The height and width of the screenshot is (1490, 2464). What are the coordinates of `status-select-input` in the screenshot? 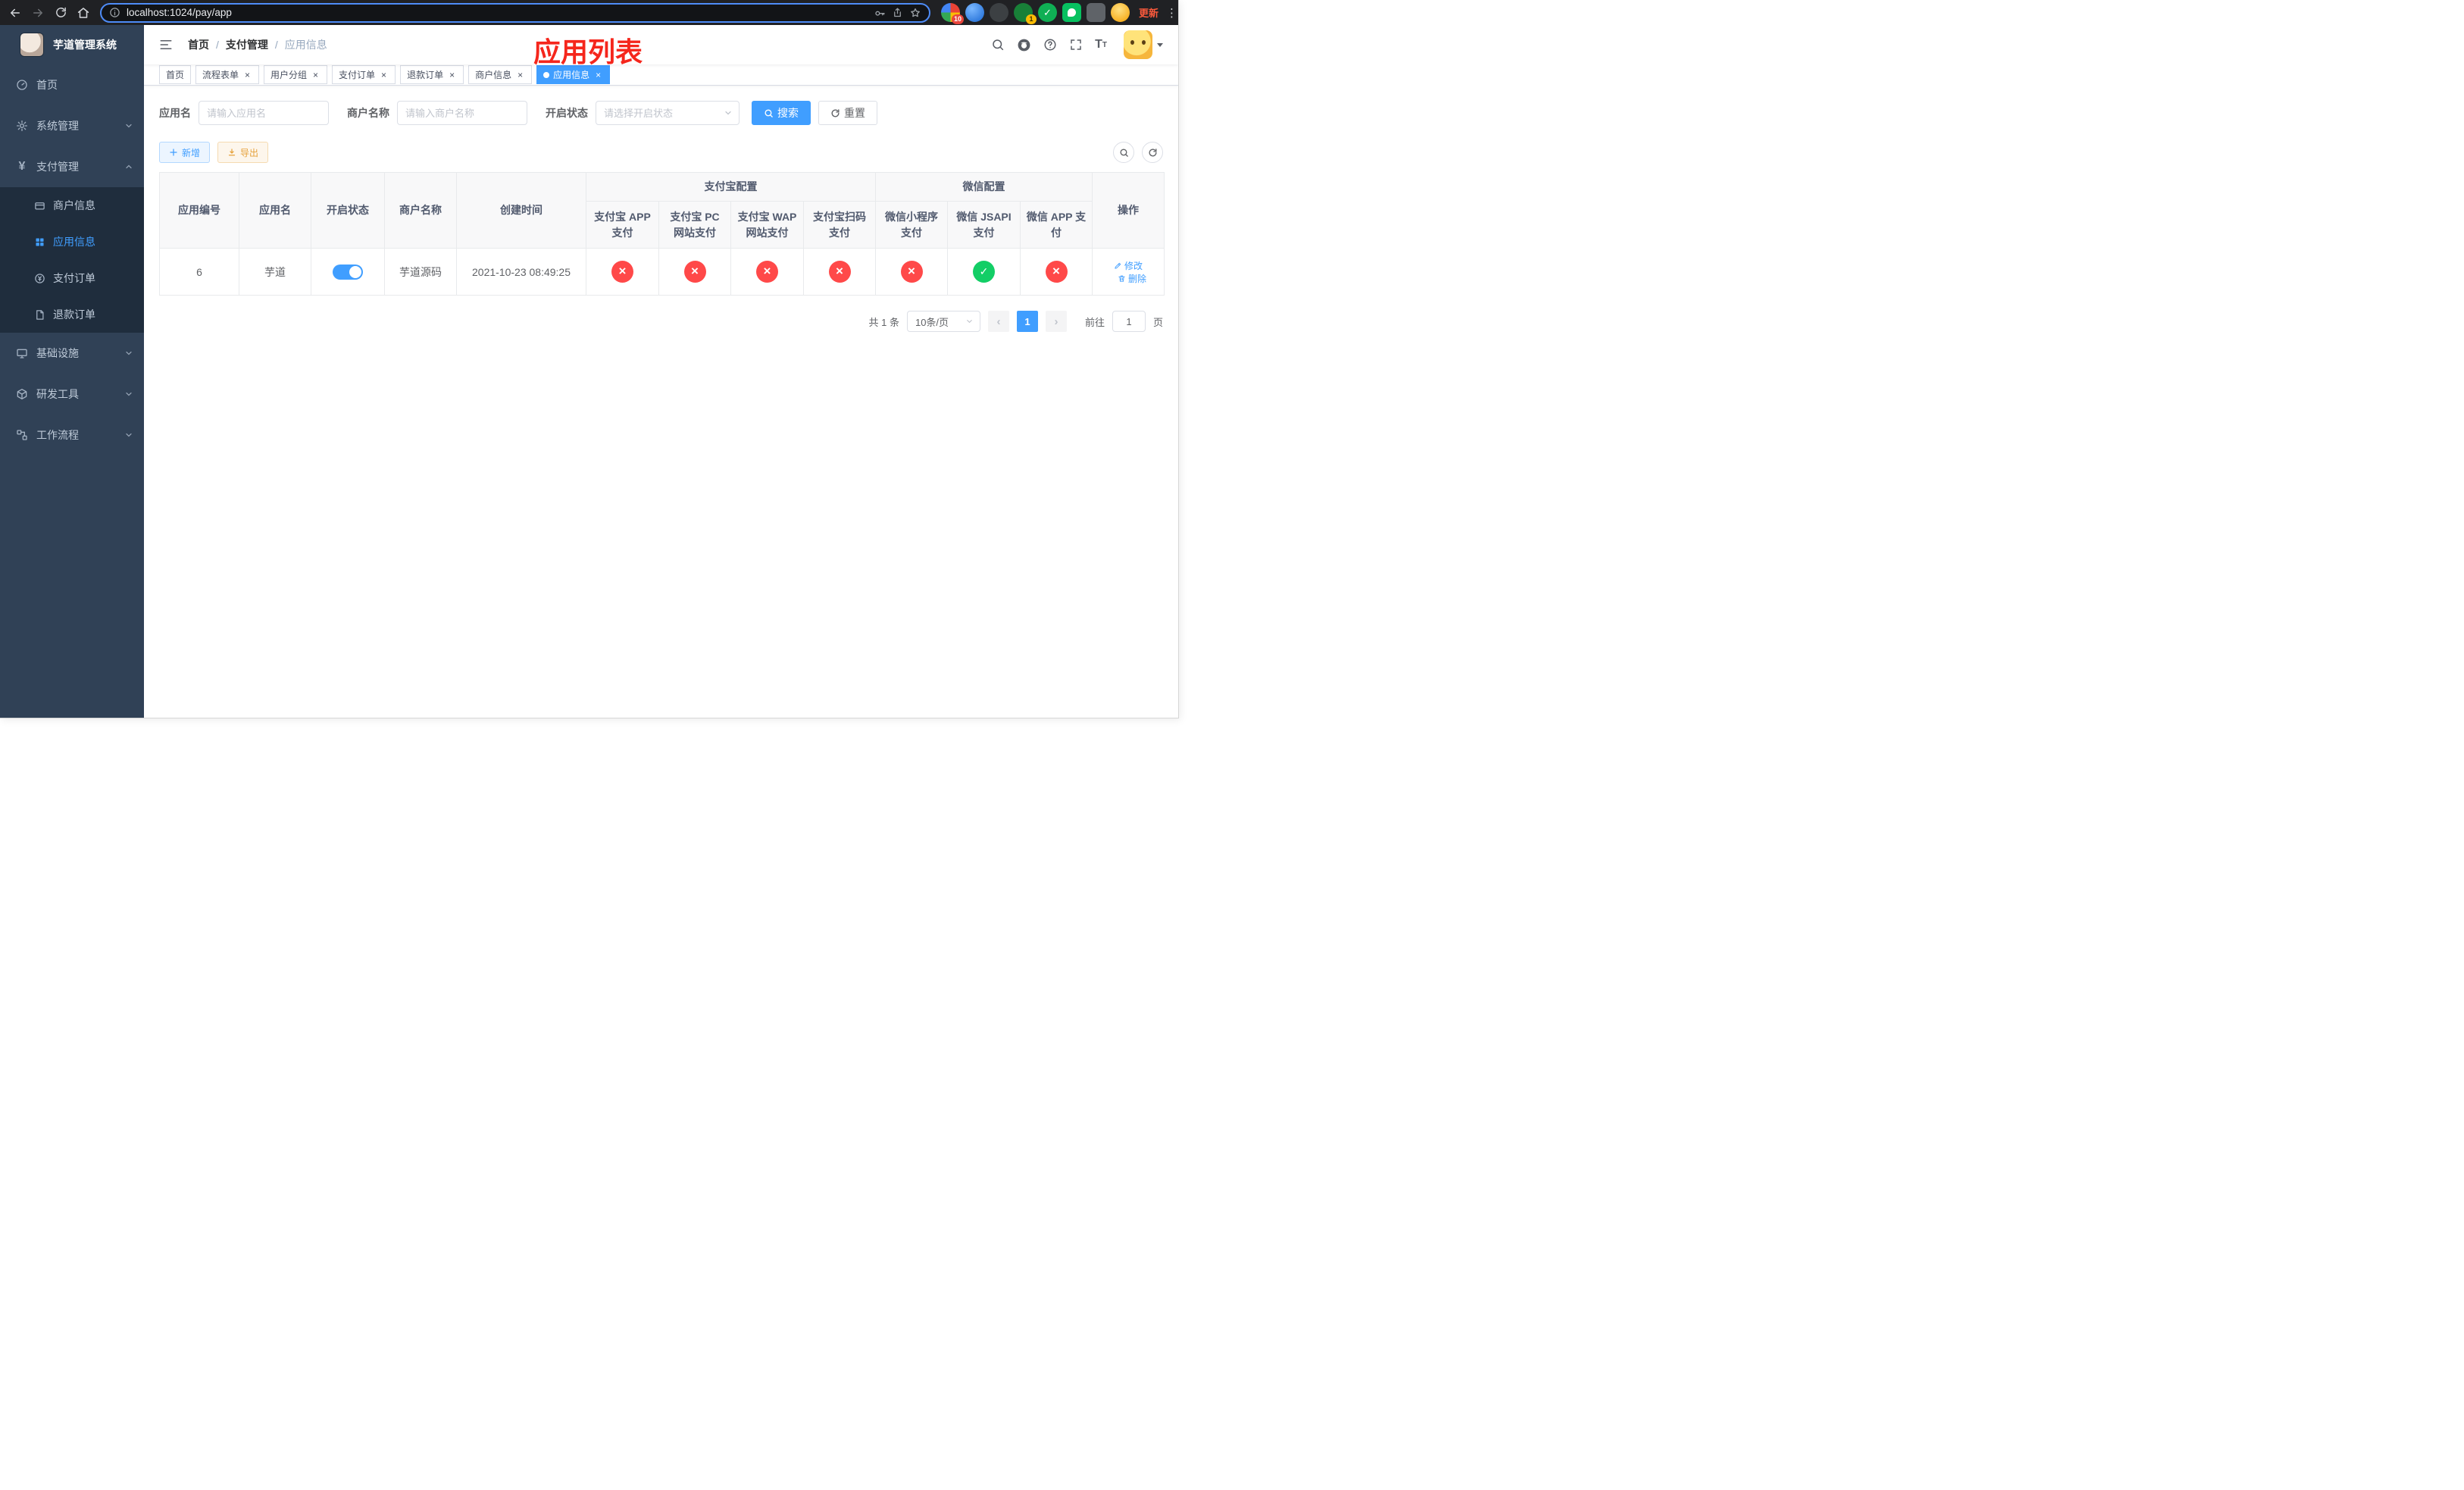 It's located at (668, 113).